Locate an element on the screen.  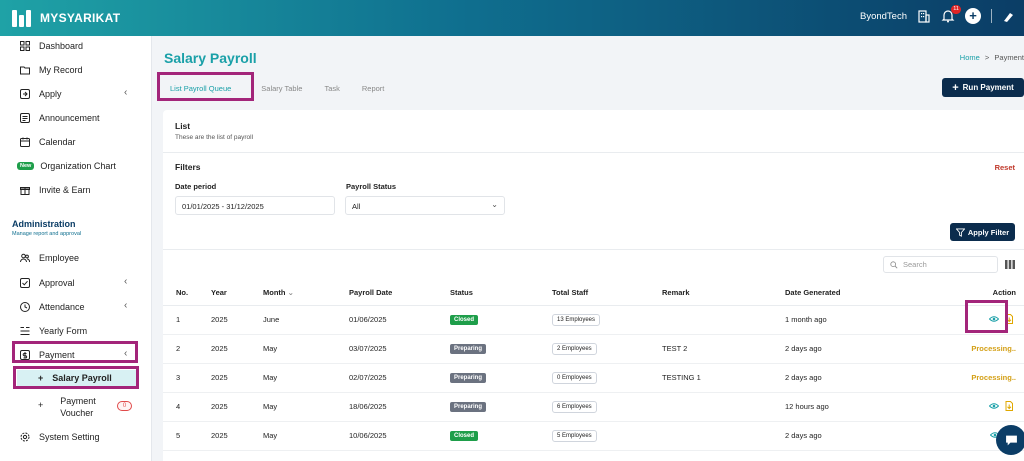
new-badge: New is located at coordinates (26, 166).